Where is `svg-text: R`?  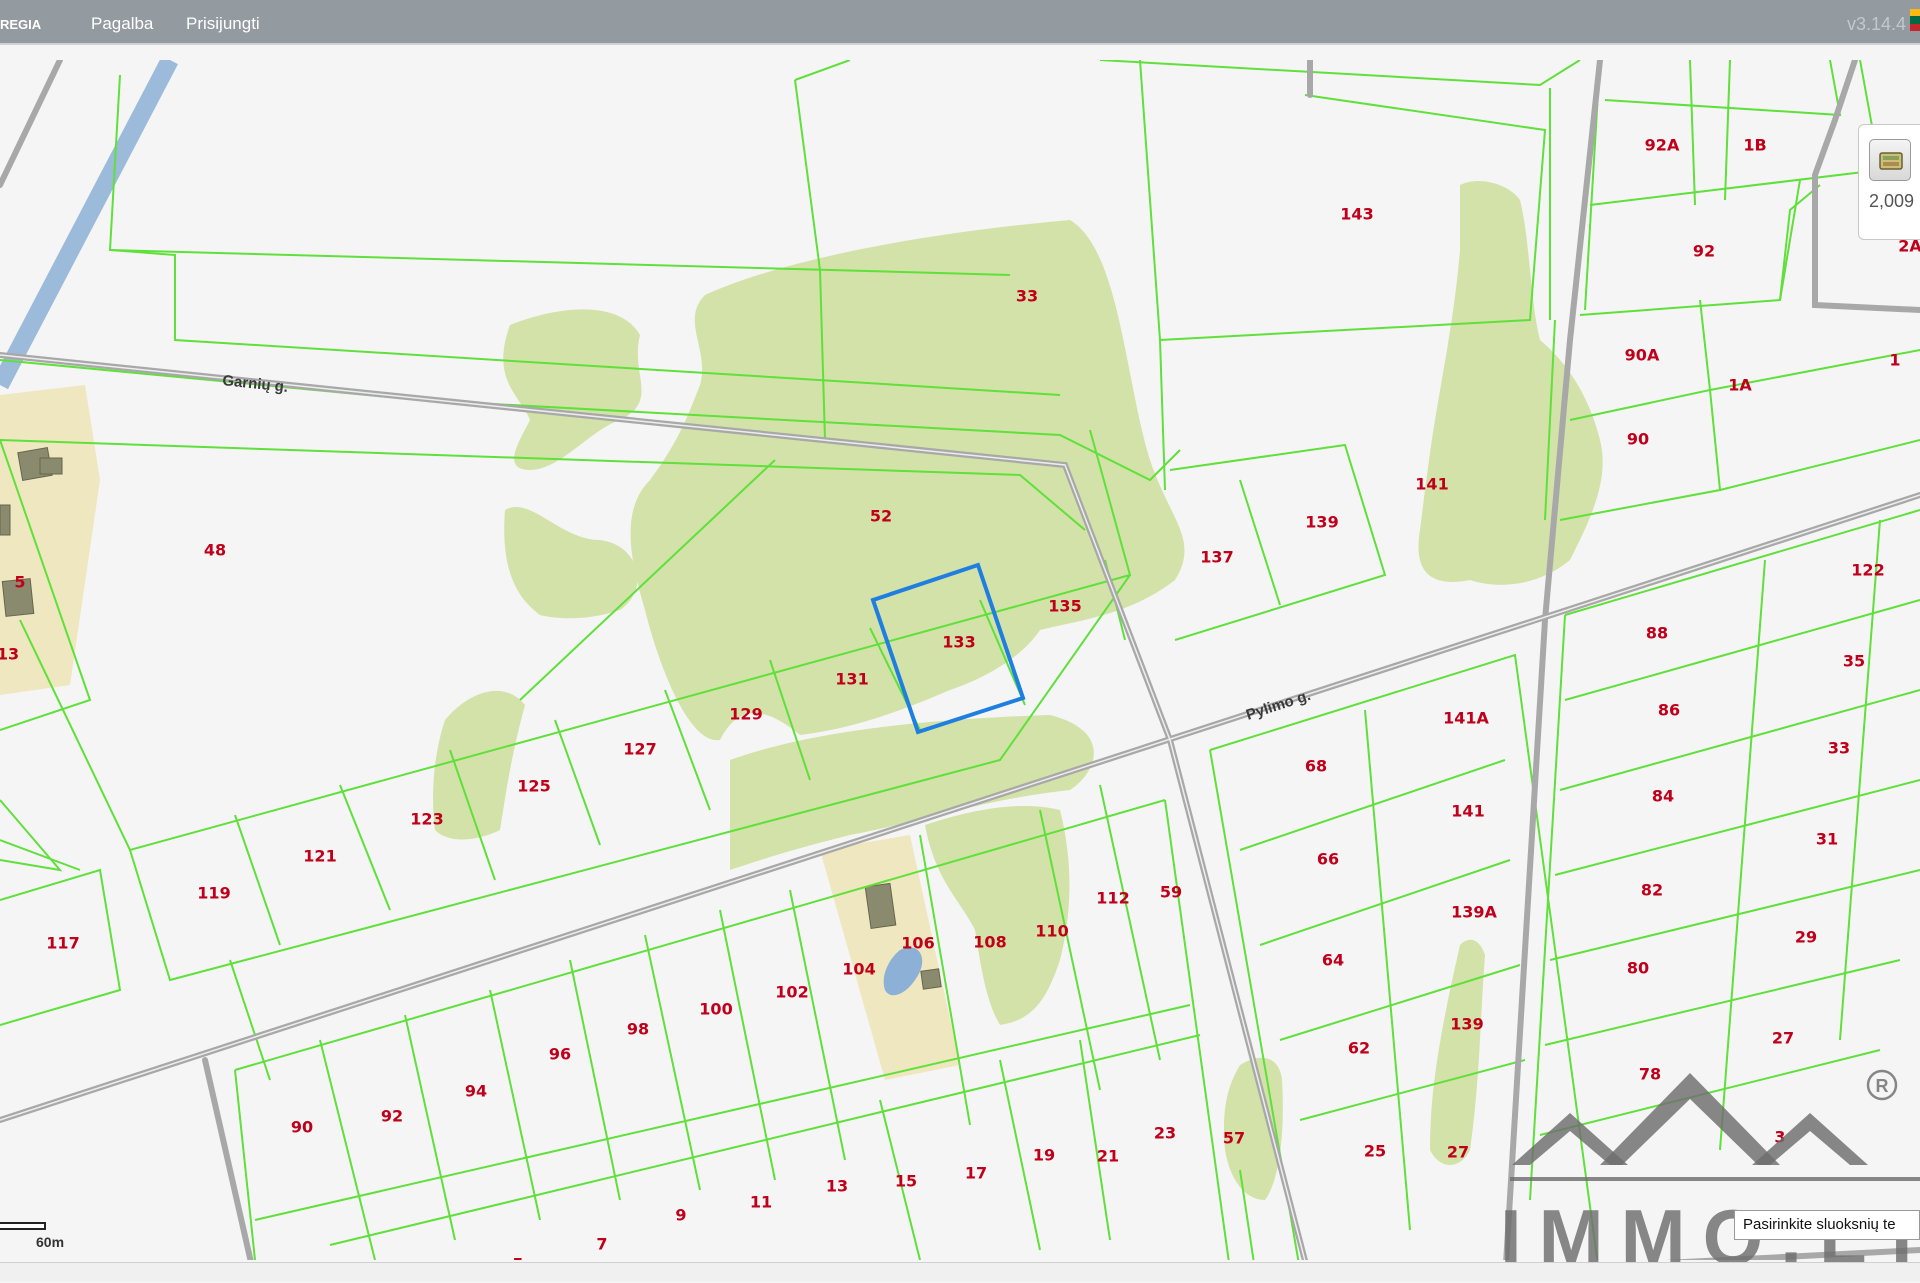
svg-text: R is located at coordinates (1882, 1086).